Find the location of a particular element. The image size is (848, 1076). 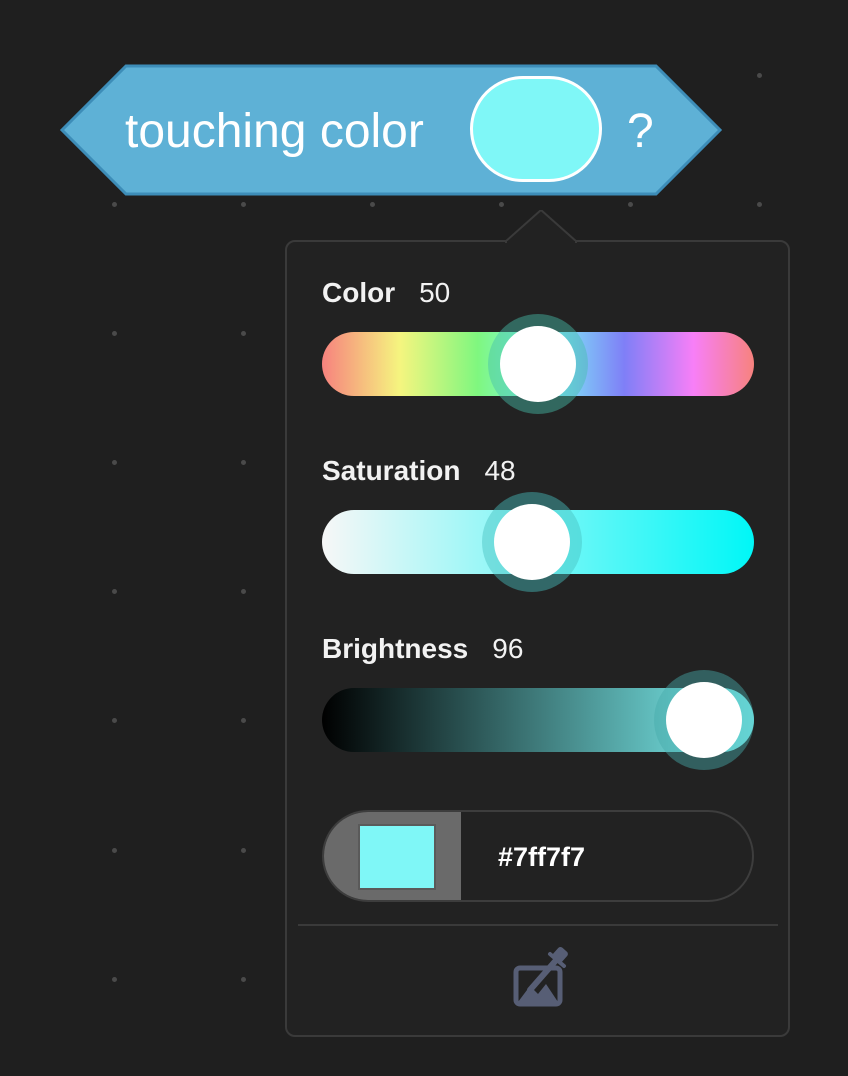

color-label: Color is located at coordinates (359, 292).